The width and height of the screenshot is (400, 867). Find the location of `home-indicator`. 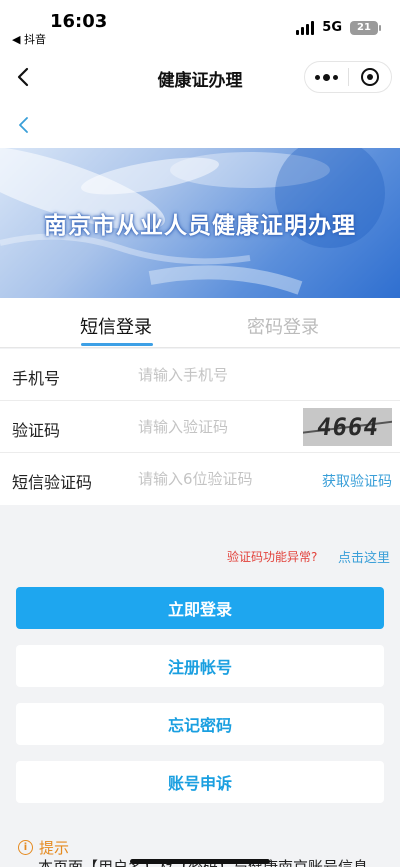

home-indicator is located at coordinates (200, 861).